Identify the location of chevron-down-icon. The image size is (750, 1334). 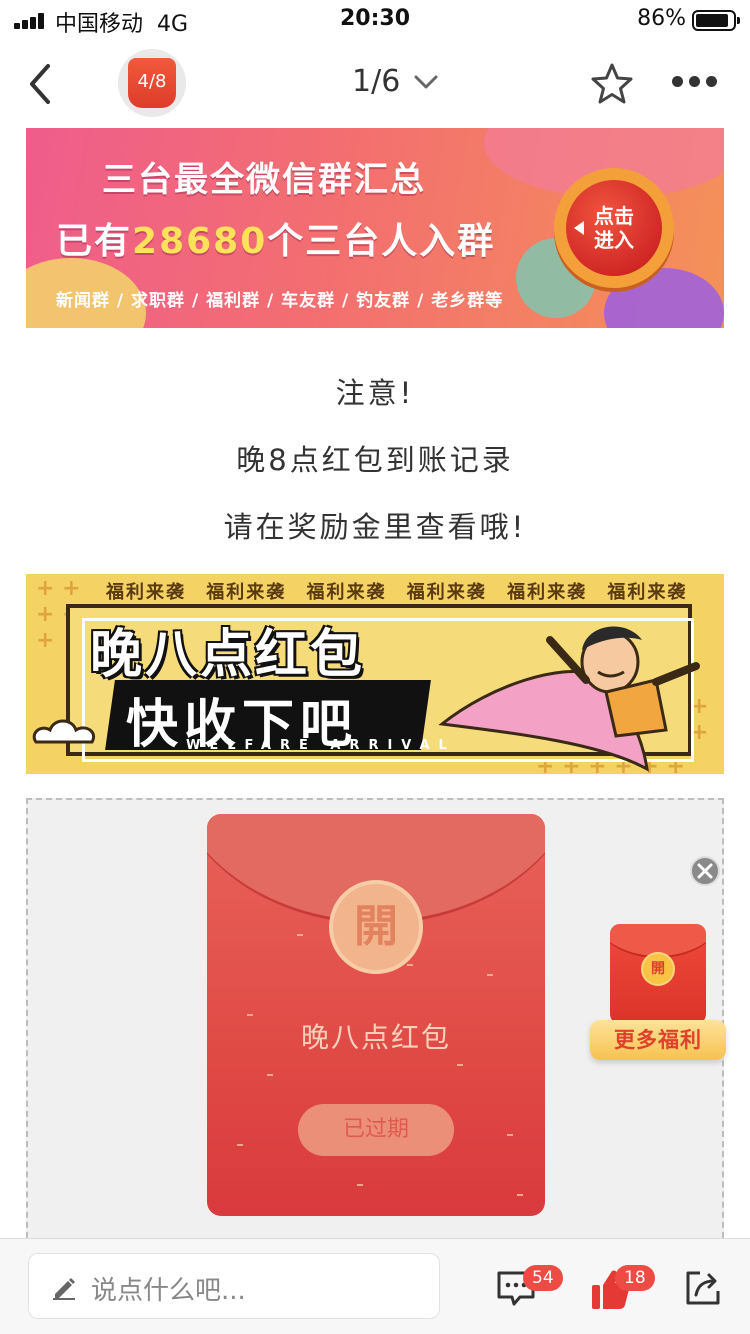
(426, 83).